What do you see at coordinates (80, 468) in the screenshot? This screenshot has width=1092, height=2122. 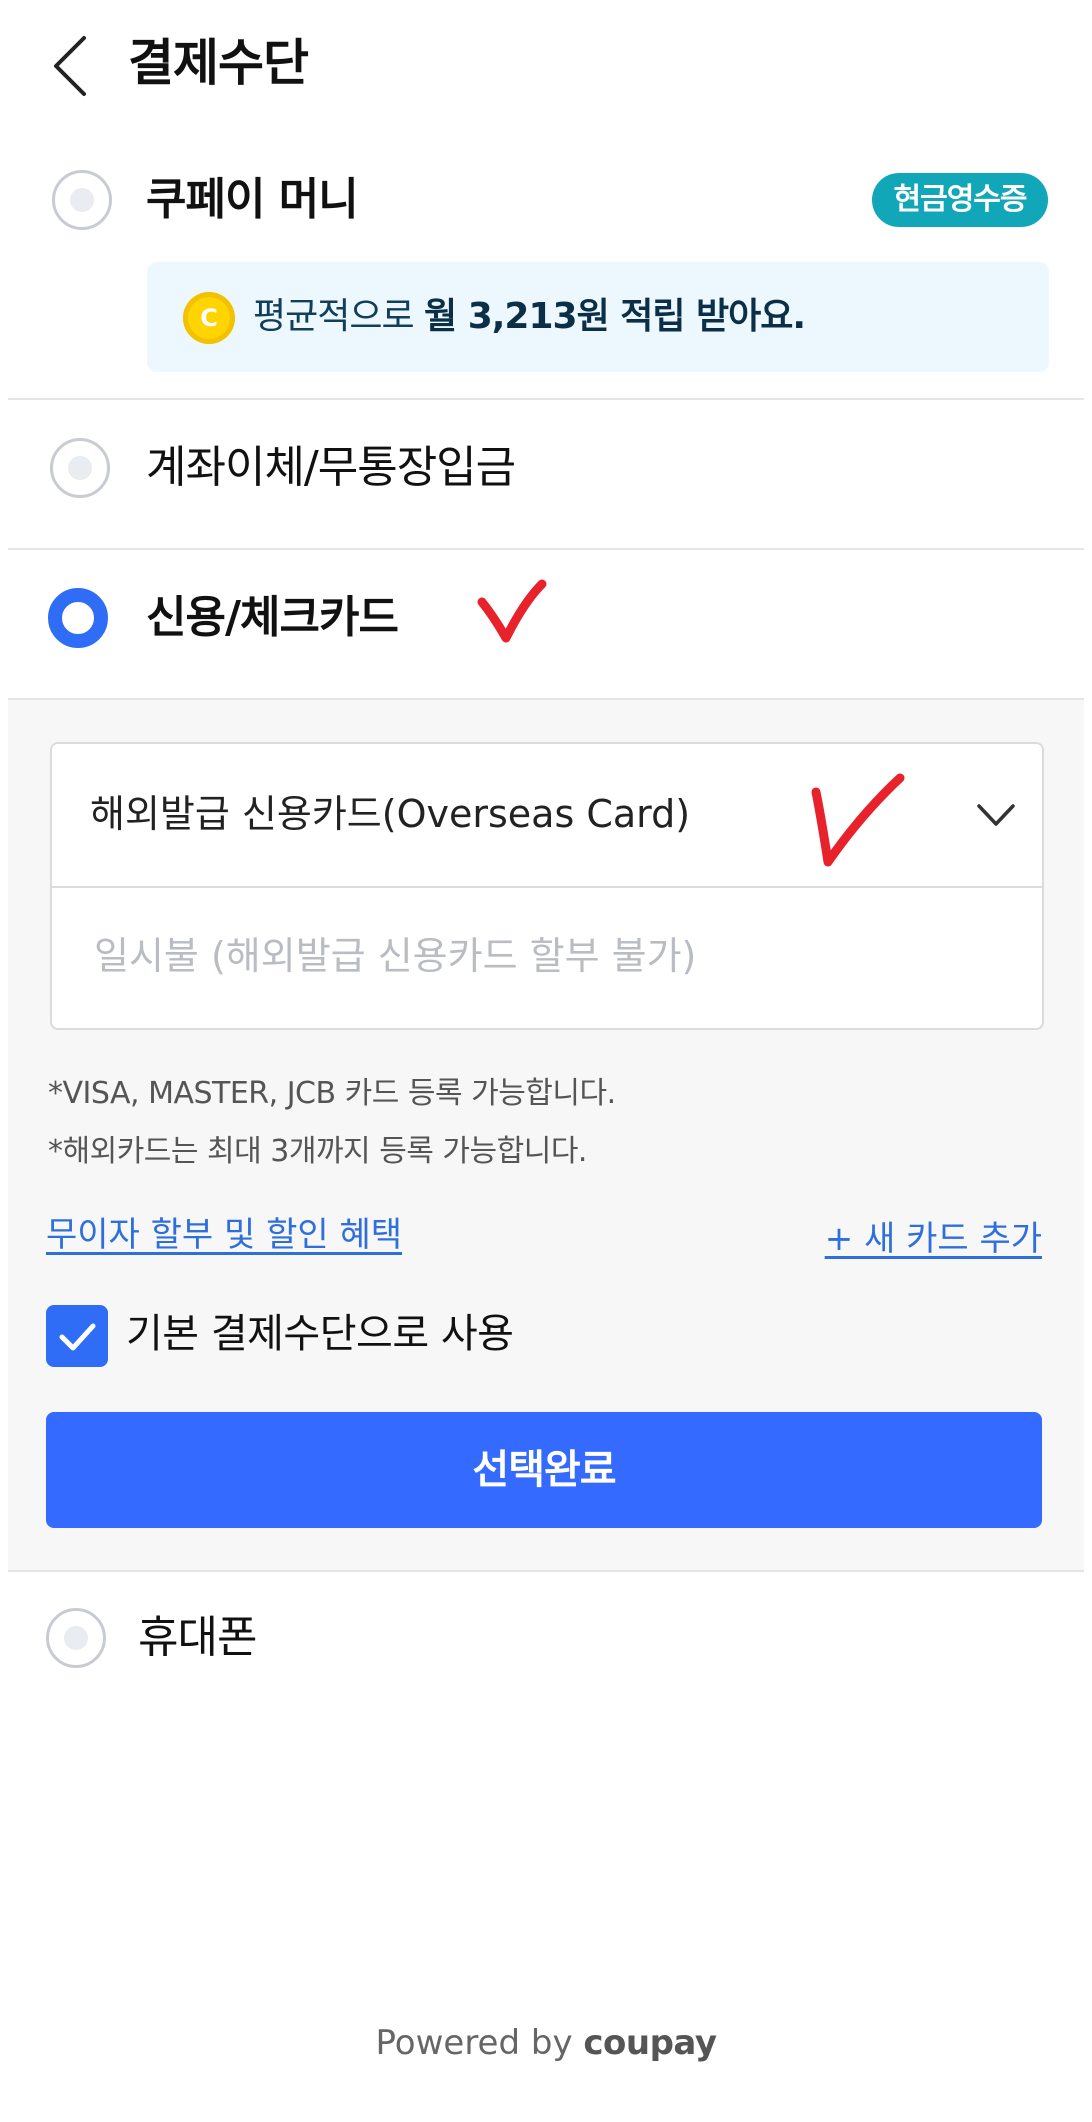 I see `radio-bank-transfer` at bounding box center [80, 468].